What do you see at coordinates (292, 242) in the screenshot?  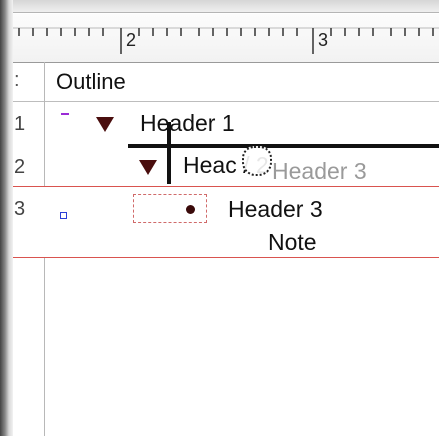 I see `outline-row-note: Note` at bounding box center [292, 242].